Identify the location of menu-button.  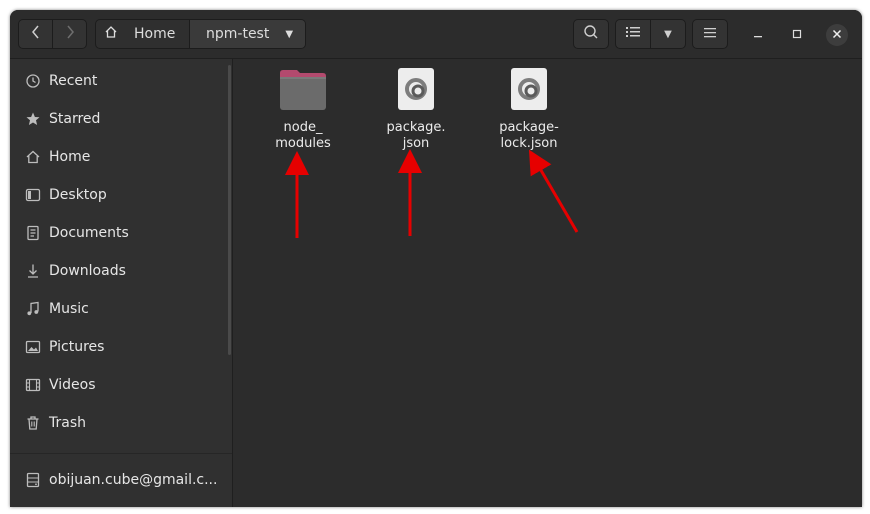
(710, 34).